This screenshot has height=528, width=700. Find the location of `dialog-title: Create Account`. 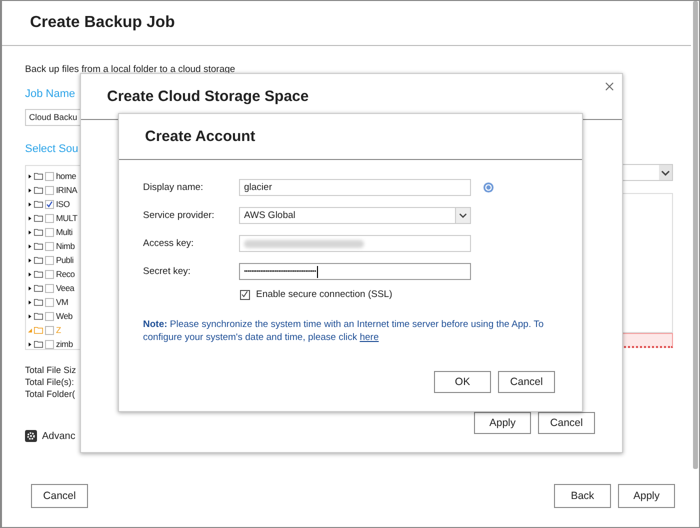

dialog-title: Create Account is located at coordinates (200, 136).